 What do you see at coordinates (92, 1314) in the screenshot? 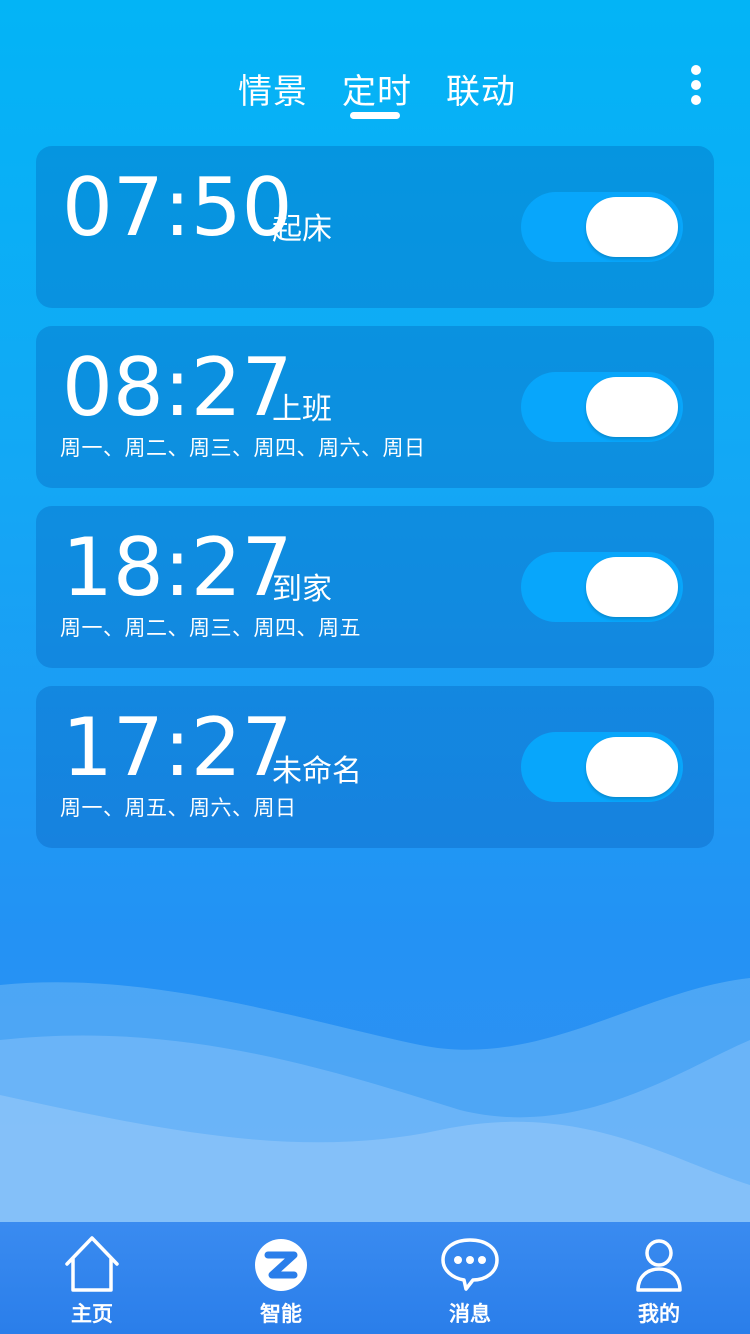
I see `nav-home-label: 主页` at bounding box center [92, 1314].